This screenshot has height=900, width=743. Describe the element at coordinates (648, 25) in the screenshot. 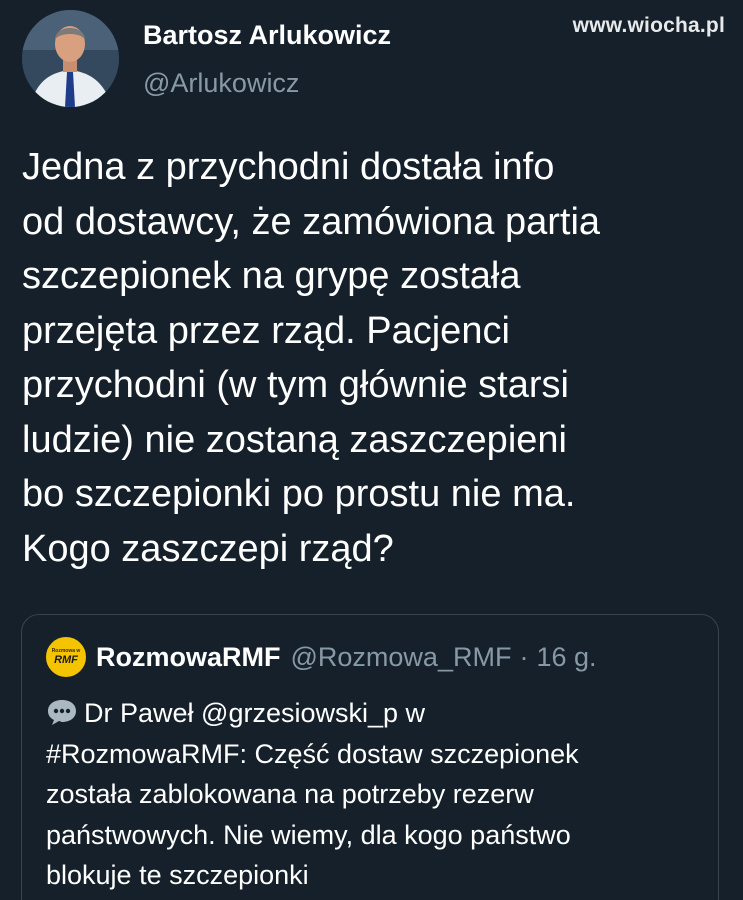

I see `site-watermark: www.wiocha.pl` at that location.